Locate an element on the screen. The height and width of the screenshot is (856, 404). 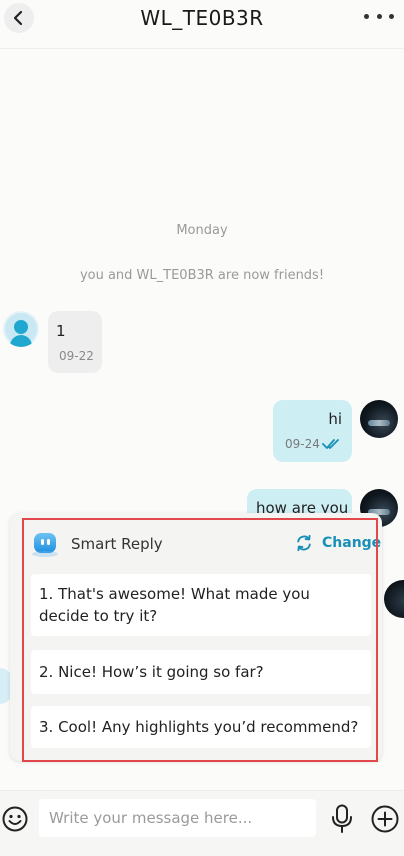
chat-title: WL_TE0B3R is located at coordinates (202, 18).